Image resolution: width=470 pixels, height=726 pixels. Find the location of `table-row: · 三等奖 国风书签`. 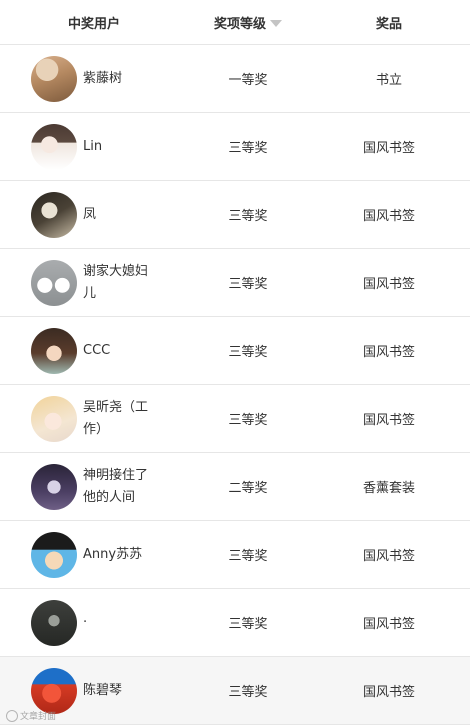

table-row: · 三等奖 国风书签 is located at coordinates (235, 623).